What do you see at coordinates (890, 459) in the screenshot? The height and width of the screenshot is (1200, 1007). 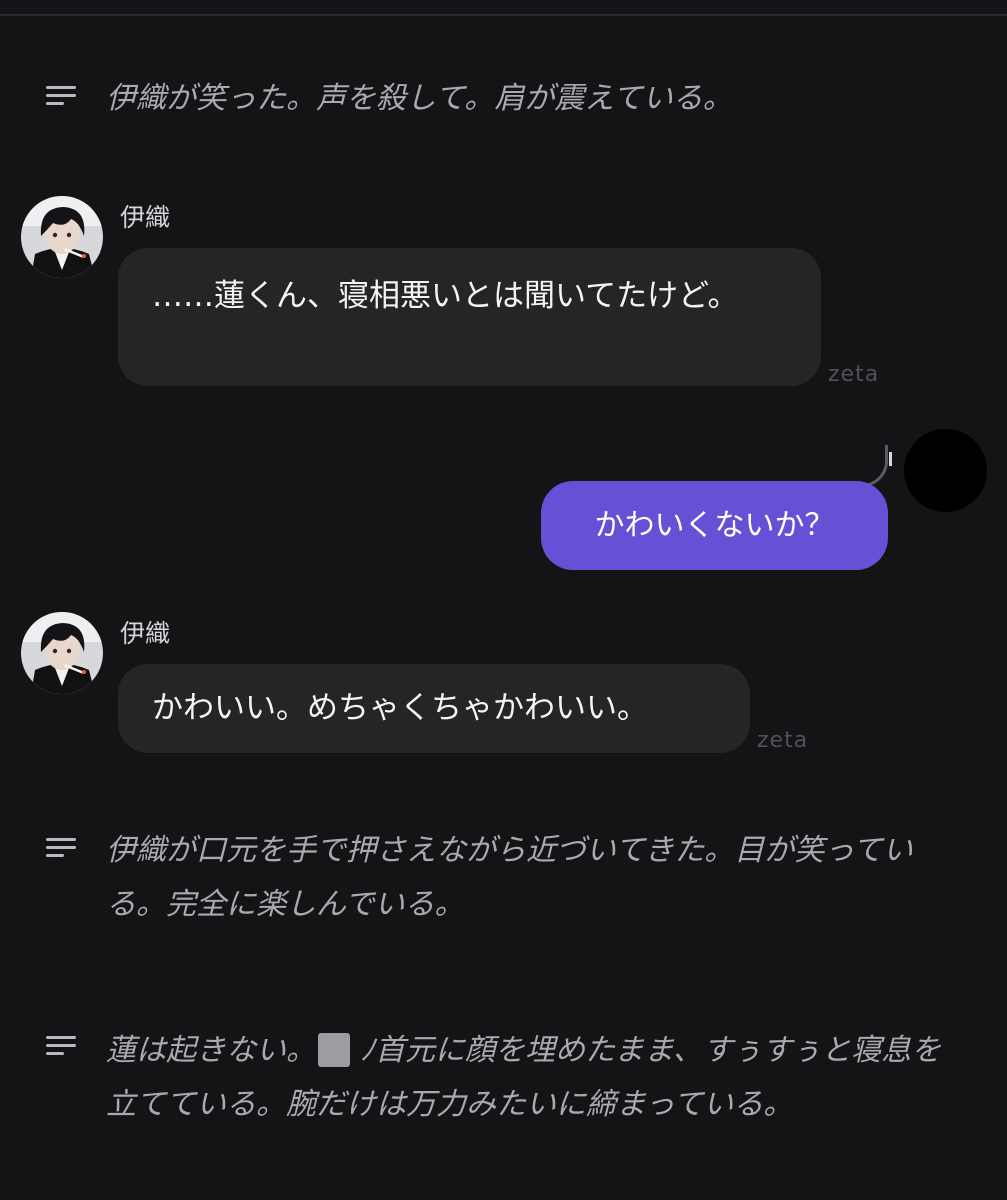 I see `user-tick-mark` at bounding box center [890, 459].